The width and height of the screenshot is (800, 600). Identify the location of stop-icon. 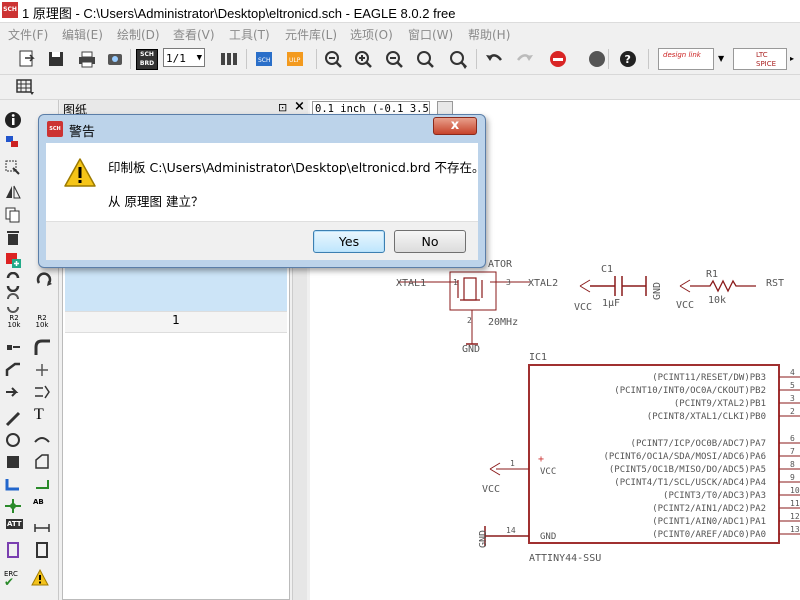
(558, 59).